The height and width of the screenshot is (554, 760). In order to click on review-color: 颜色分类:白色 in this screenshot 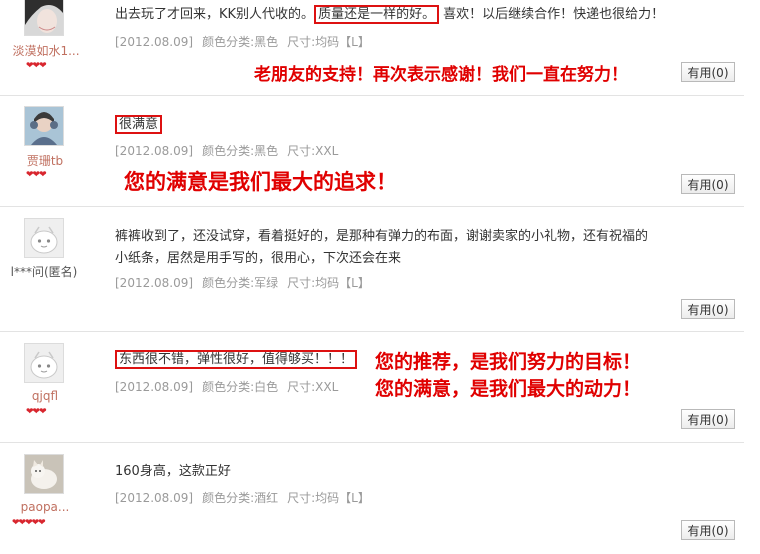, I will do `click(240, 387)`.